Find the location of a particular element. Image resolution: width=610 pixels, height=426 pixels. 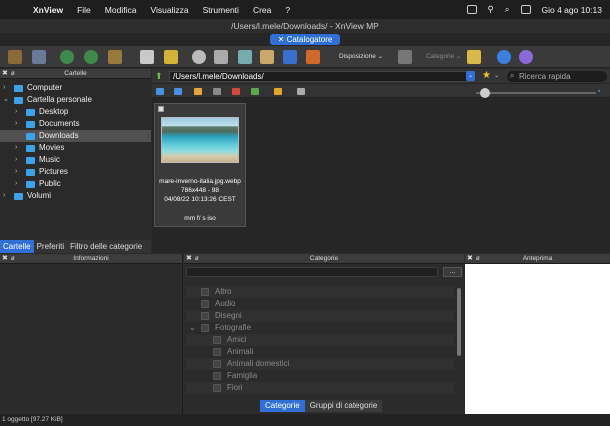

slider-handle is located at coordinates (485, 93).